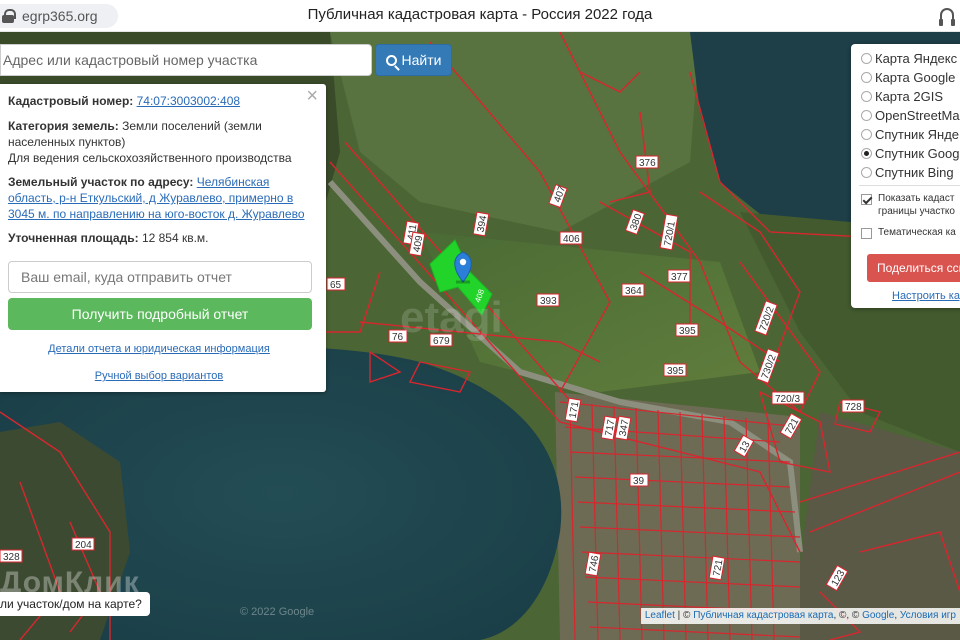 This screenshot has height=640, width=960. What do you see at coordinates (917, 134) in the screenshot?
I see `layer-label: Спутник Янде` at bounding box center [917, 134].